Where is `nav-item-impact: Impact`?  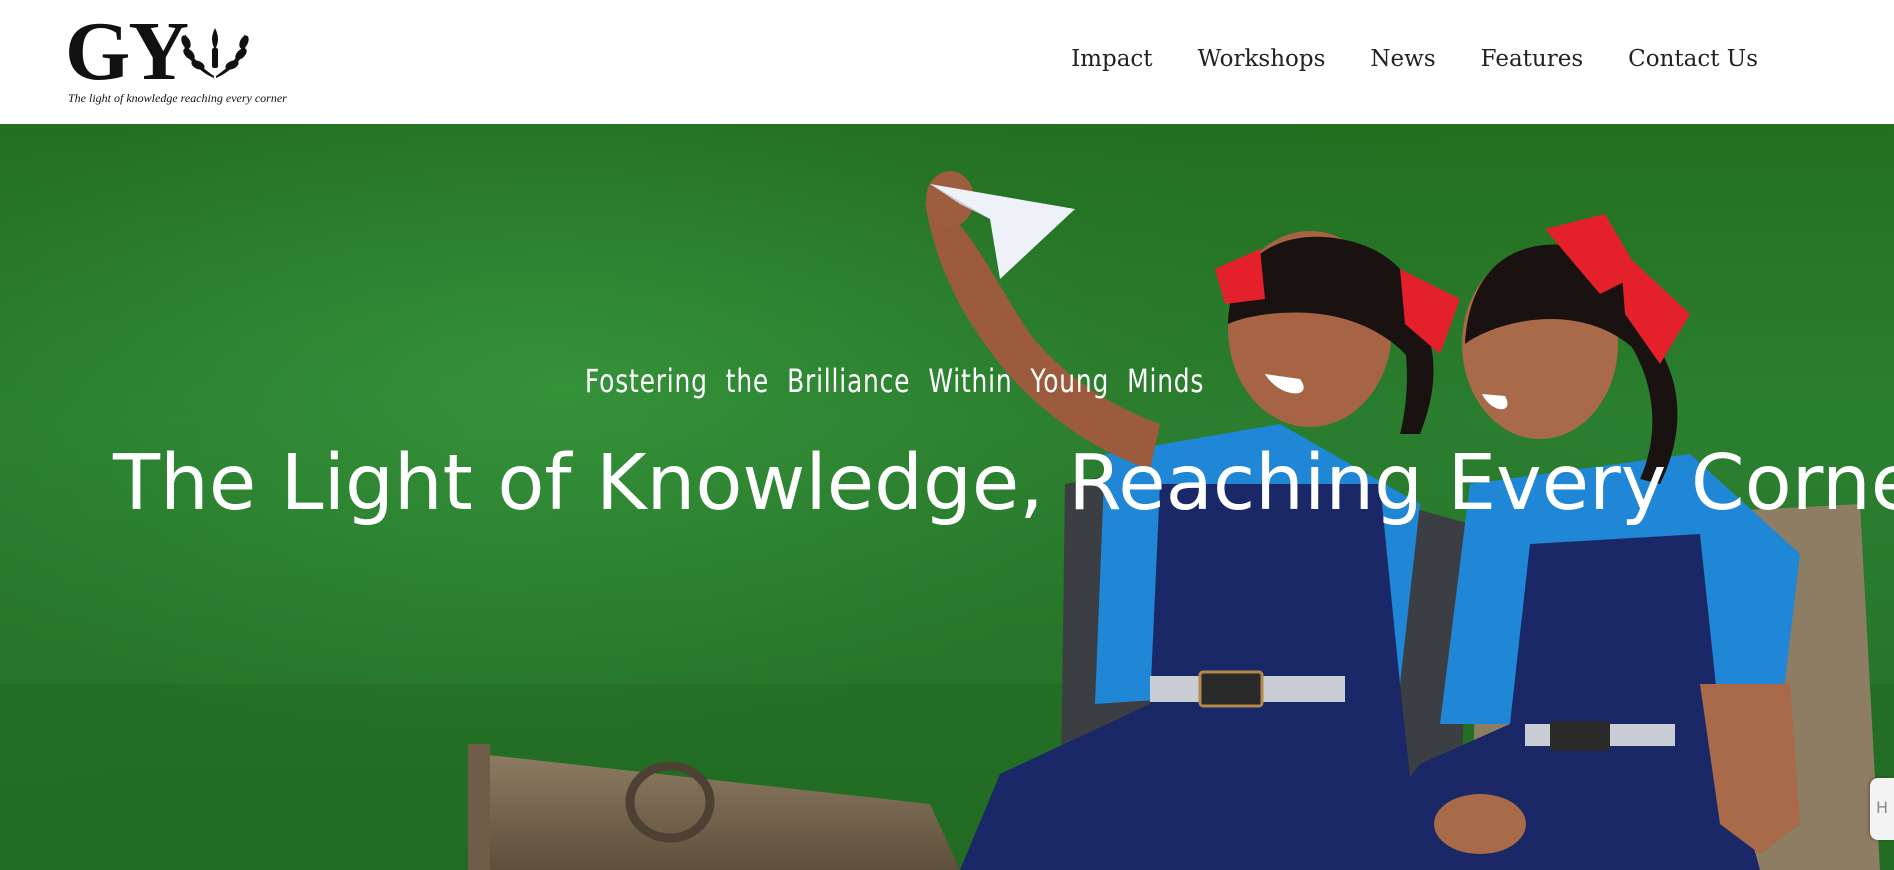 nav-item-impact: Impact is located at coordinates (1111, 59).